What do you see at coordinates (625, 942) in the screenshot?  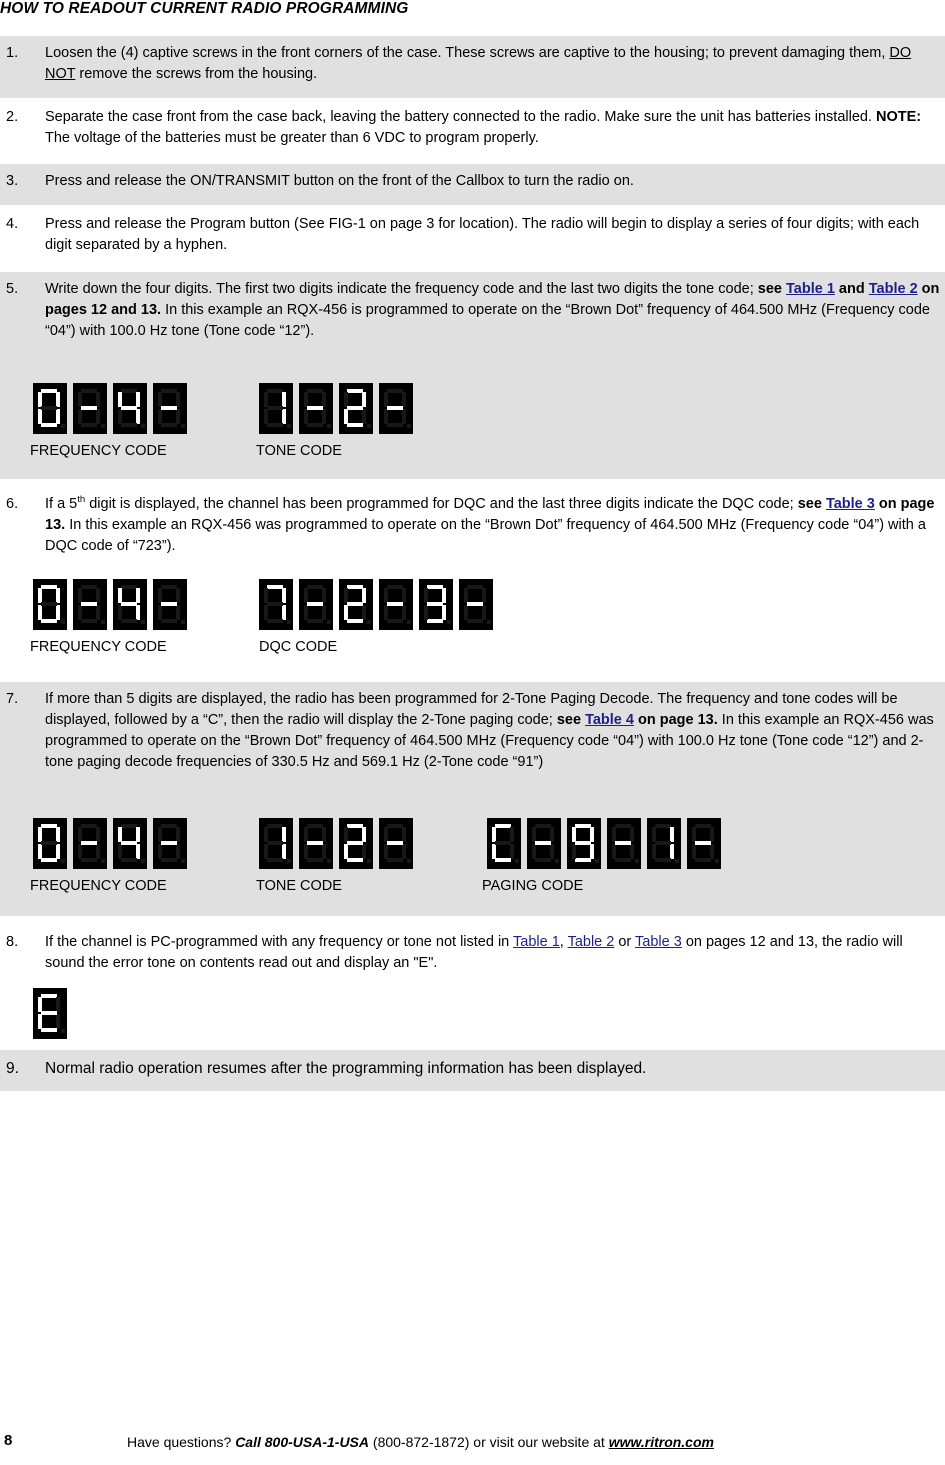 I see `step-8-part-3: or` at bounding box center [625, 942].